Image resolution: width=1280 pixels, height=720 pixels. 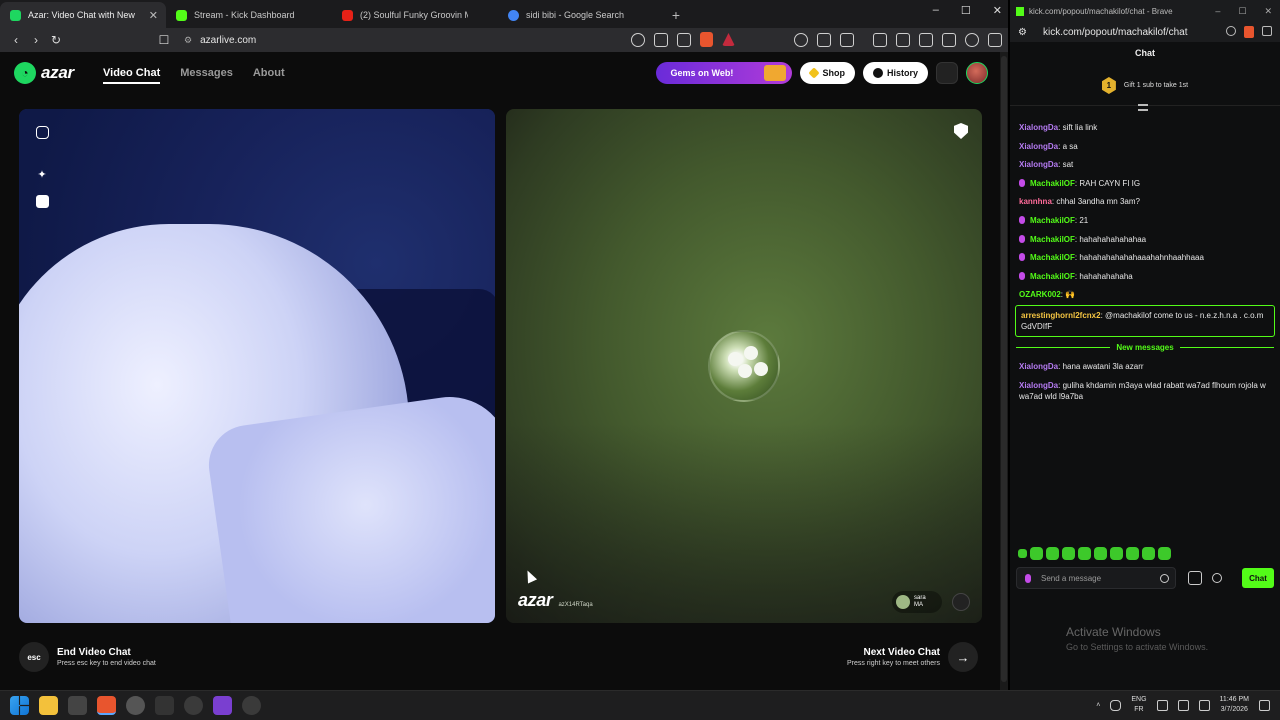 What do you see at coordinates (1195, 578) in the screenshot?
I see `gift-icon` at bounding box center [1195, 578].